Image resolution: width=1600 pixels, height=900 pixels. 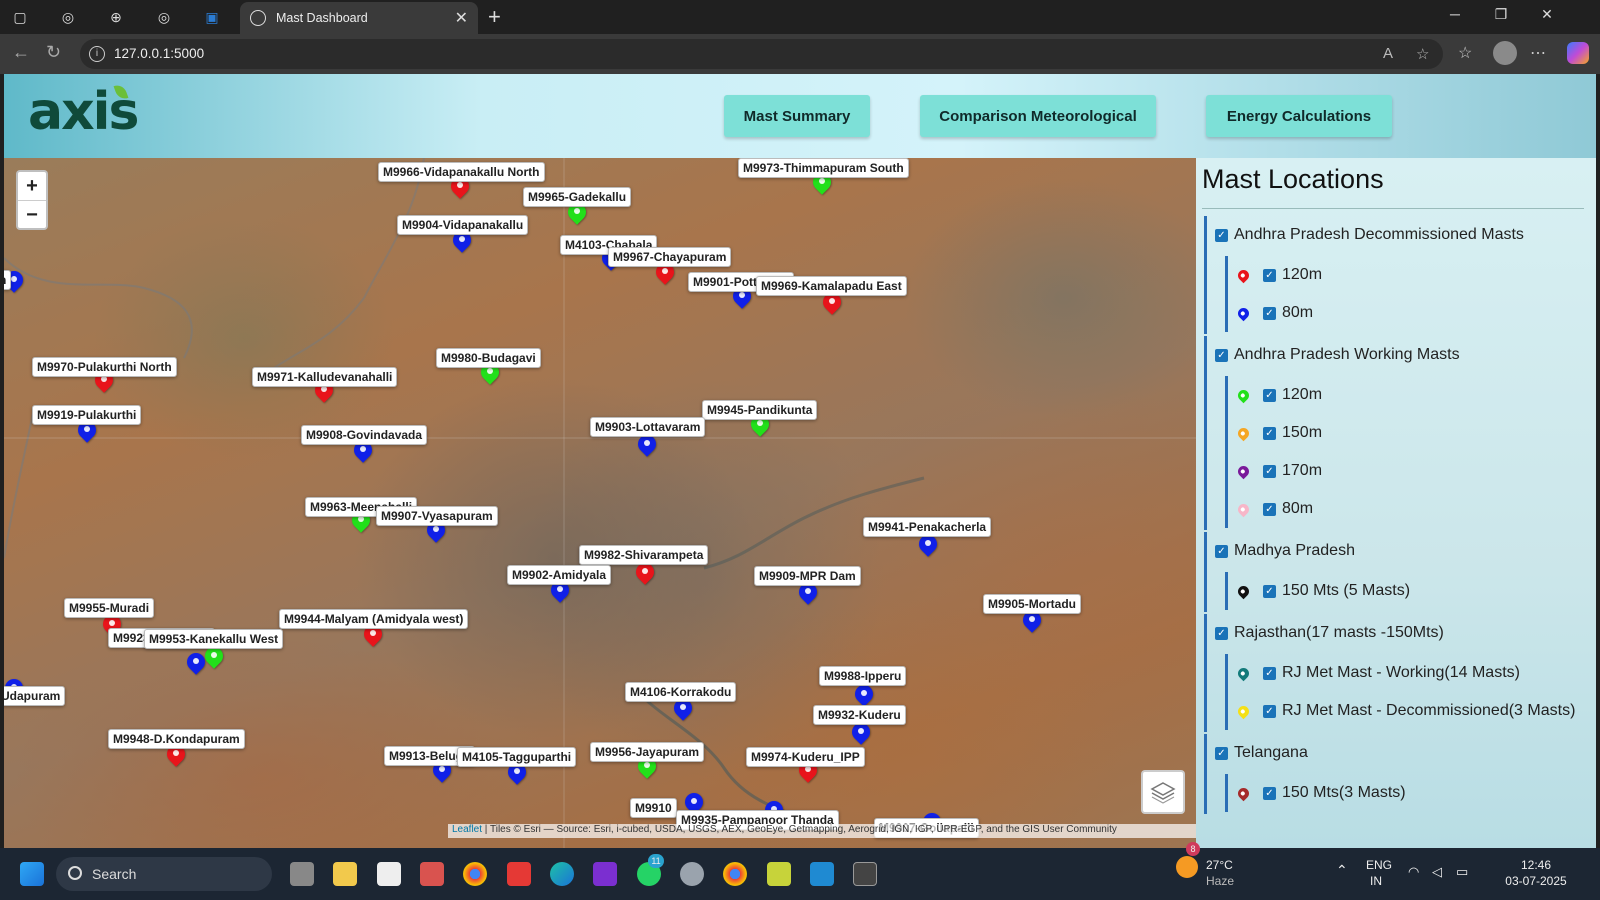 What do you see at coordinates (8, 280) in the screenshot?
I see `map-marker-label: h` at bounding box center [8, 280].